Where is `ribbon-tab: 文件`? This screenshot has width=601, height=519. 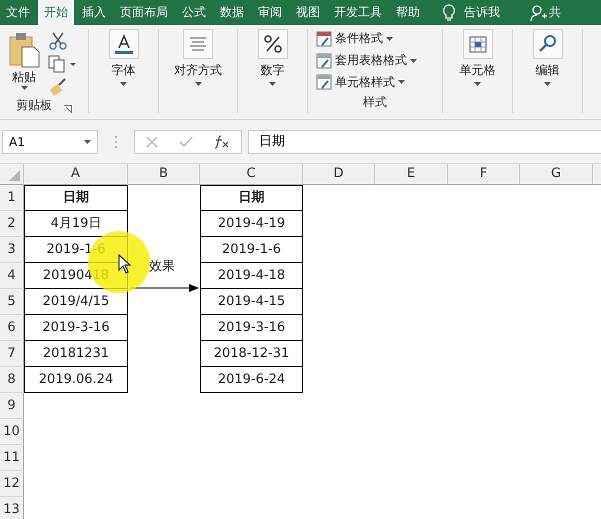
ribbon-tab: 文件 is located at coordinates (18, 12).